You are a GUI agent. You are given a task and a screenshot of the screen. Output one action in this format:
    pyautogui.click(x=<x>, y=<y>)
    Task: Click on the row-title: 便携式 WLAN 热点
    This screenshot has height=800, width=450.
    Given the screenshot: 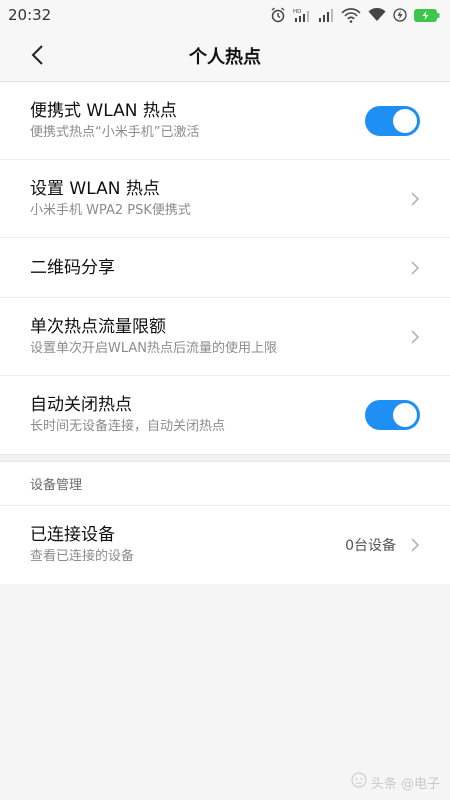 What is the action you would take?
    pyautogui.click(x=103, y=110)
    